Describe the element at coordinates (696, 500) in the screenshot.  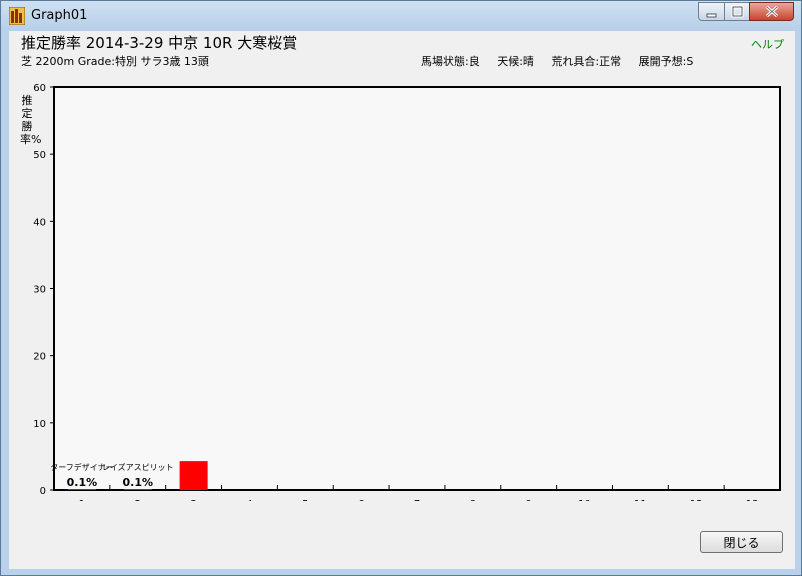
I see `x-tick-label: 12` at that location.